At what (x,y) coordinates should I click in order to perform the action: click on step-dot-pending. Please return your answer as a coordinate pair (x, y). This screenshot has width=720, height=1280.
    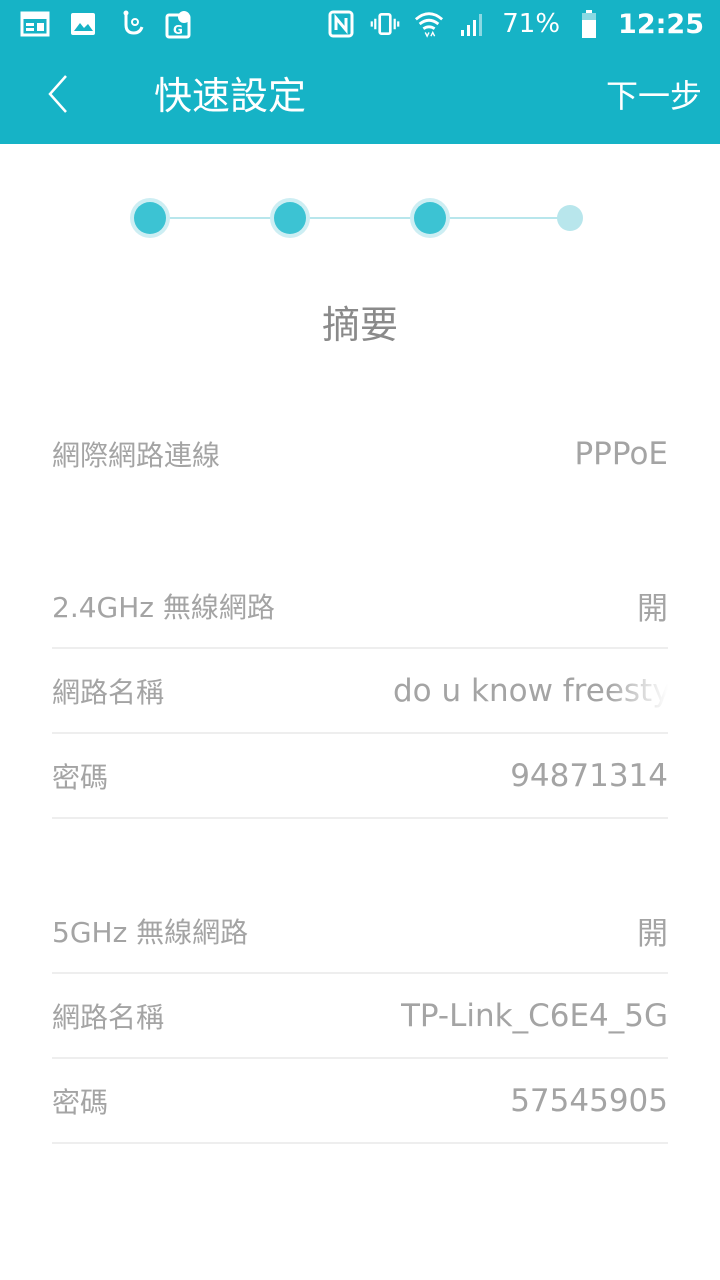
    Looking at the image, I should click on (570, 218).